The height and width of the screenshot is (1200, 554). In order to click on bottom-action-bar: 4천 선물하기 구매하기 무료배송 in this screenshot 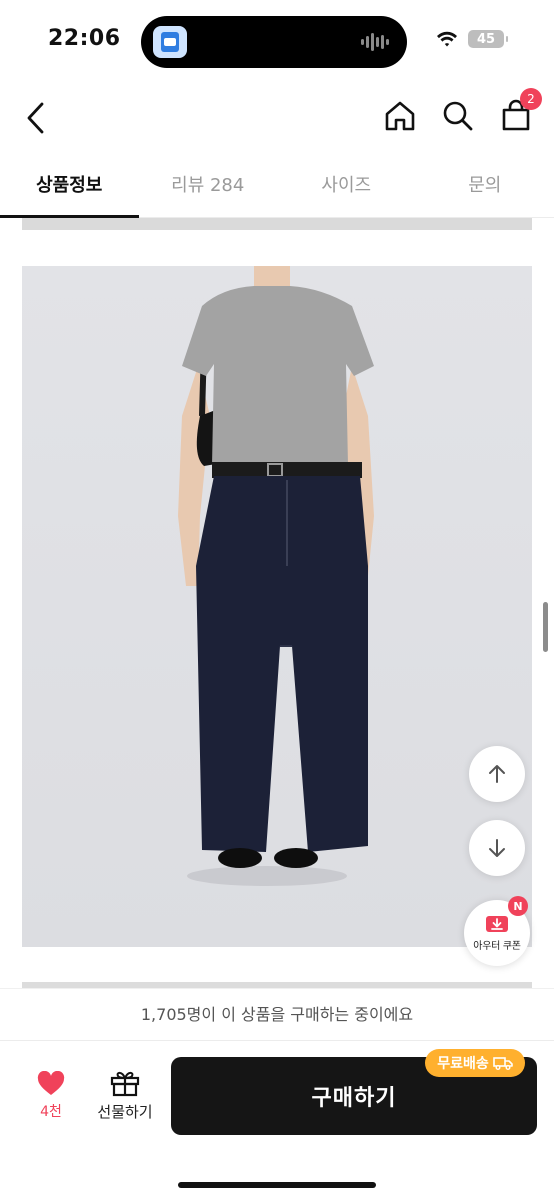, I will do `click(277, 1120)`.